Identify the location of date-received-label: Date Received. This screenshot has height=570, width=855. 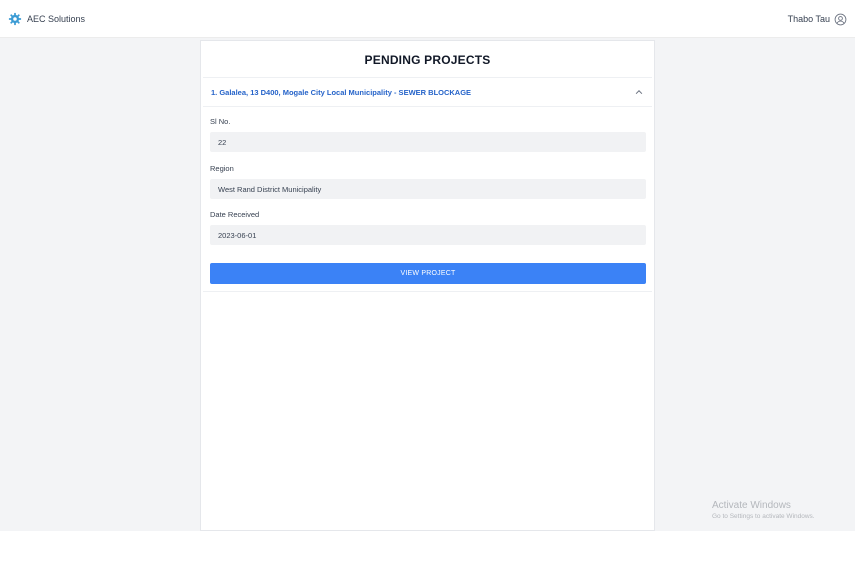
(235, 214).